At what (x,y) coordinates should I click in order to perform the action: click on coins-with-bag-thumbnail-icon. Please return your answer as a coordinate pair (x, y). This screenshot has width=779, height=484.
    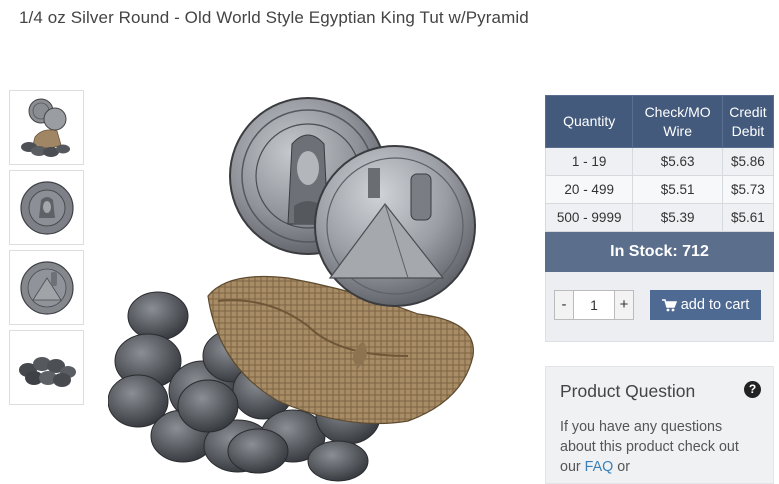
    Looking at the image, I should click on (45, 127).